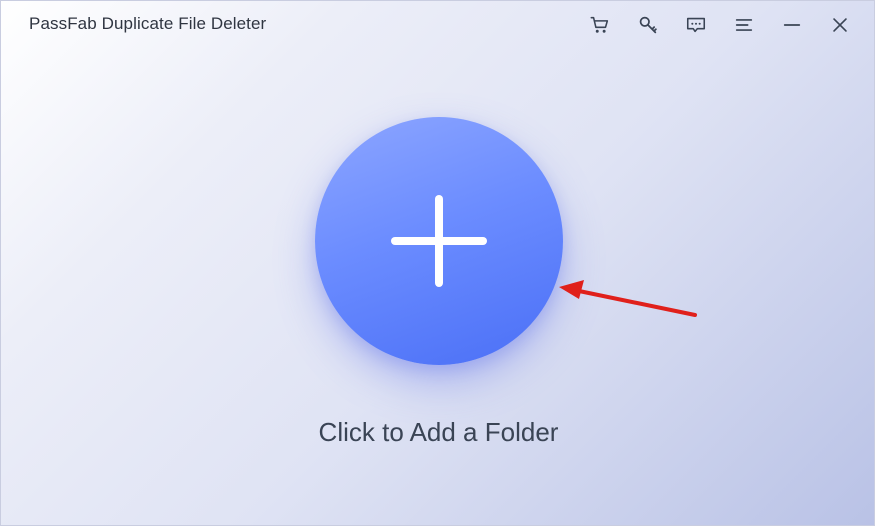 This screenshot has width=875, height=526. I want to click on close-icon, so click(840, 25).